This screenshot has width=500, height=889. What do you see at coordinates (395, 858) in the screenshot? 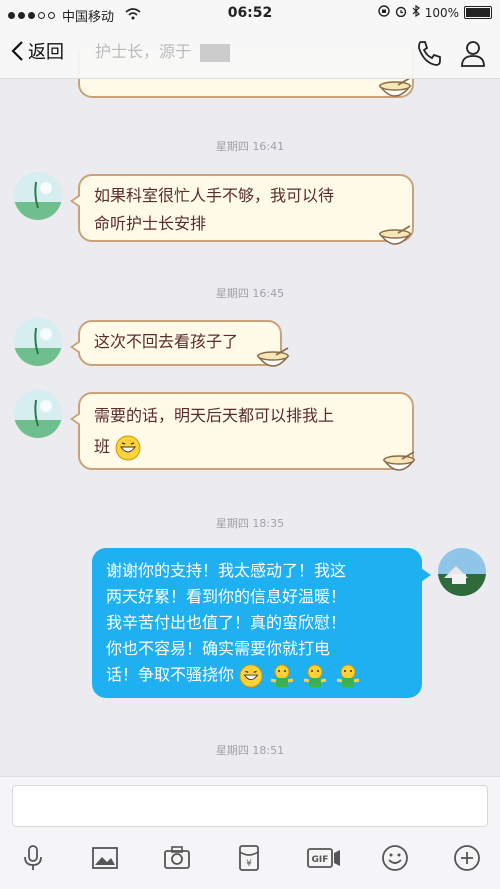
I see `emoji-icon` at bounding box center [395, 858].